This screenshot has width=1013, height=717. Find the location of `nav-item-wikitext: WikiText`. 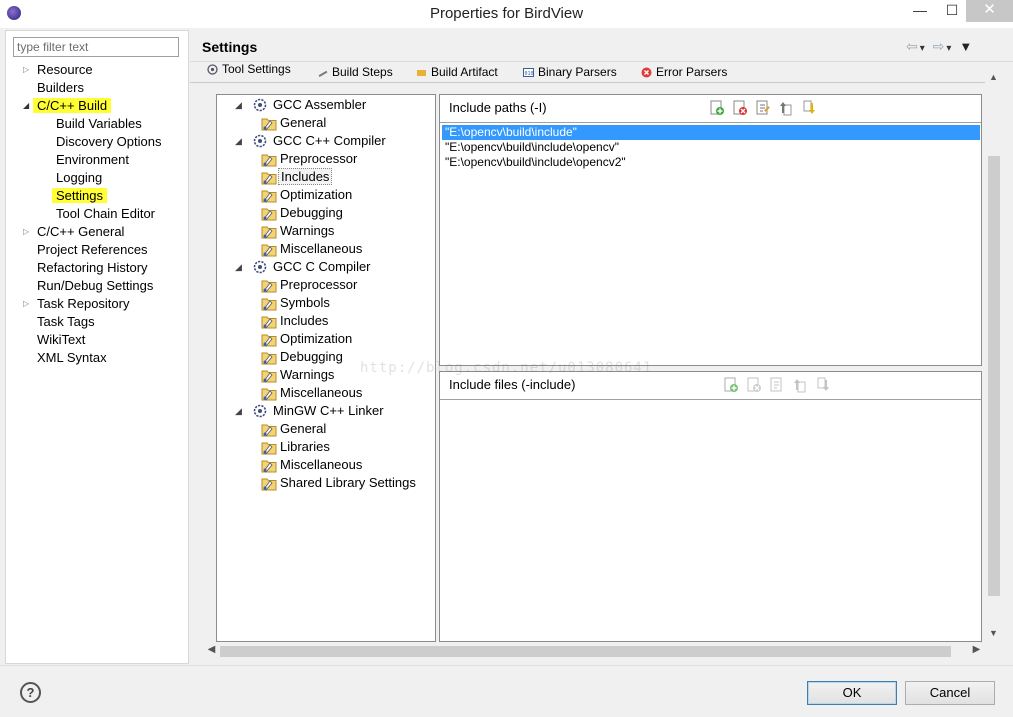

nav-item-wikitext: WikiText is located at coordinates (61, 340).